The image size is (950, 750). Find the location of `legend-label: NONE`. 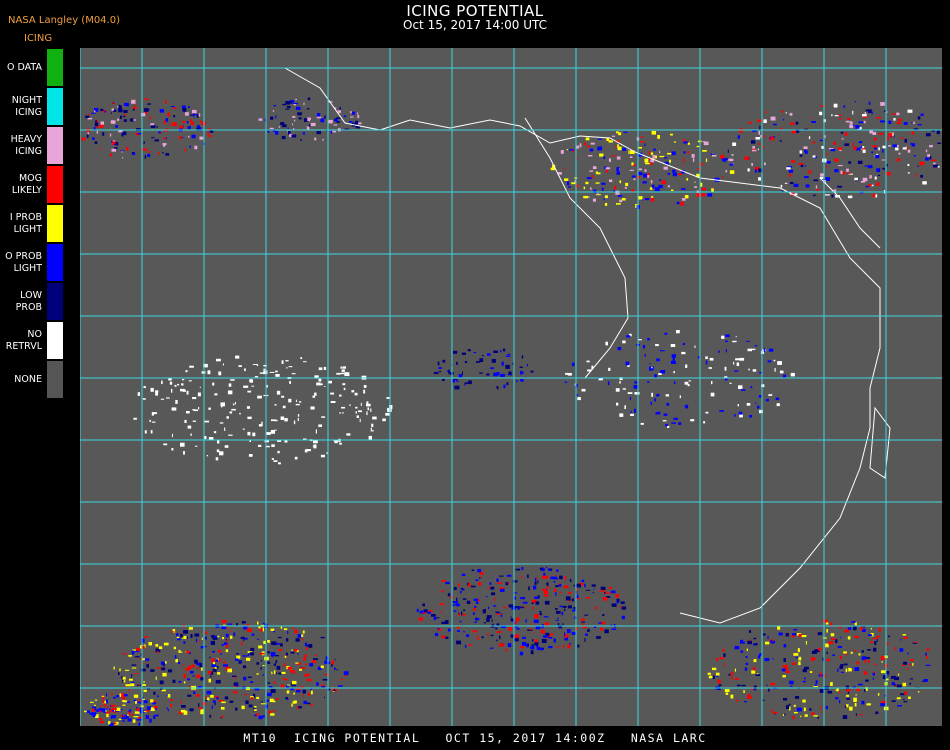

legend-label: NONE is located at coordinates (21, 379).